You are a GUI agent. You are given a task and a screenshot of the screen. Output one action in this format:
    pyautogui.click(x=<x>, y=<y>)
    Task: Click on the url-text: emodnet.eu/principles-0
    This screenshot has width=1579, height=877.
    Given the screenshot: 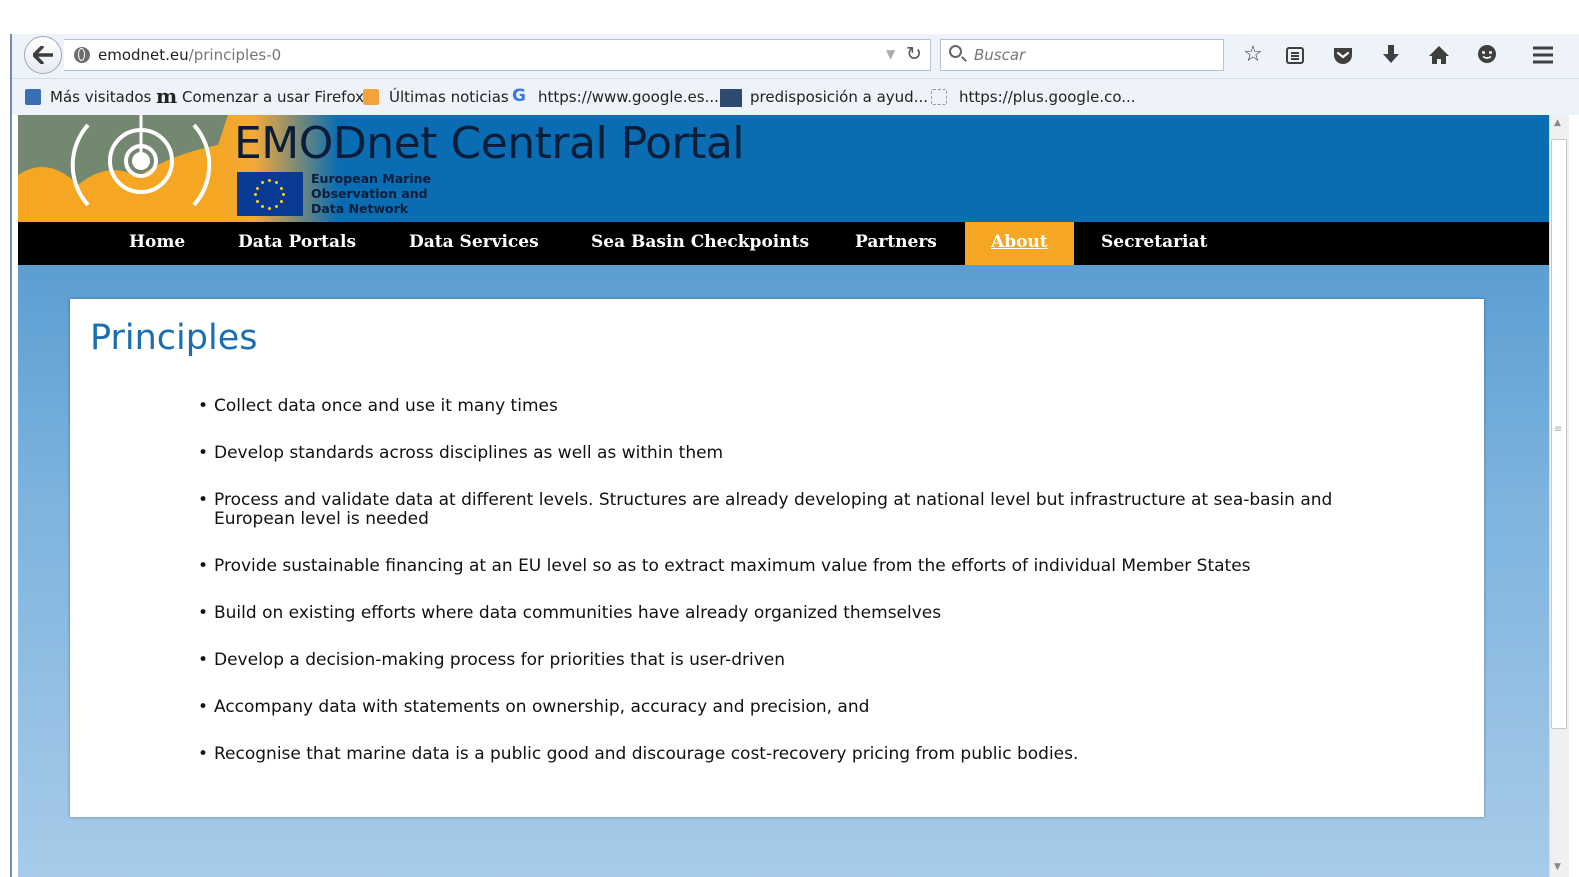 What is the action you would take?
    pyautogui.click(x=189, y=55)
    